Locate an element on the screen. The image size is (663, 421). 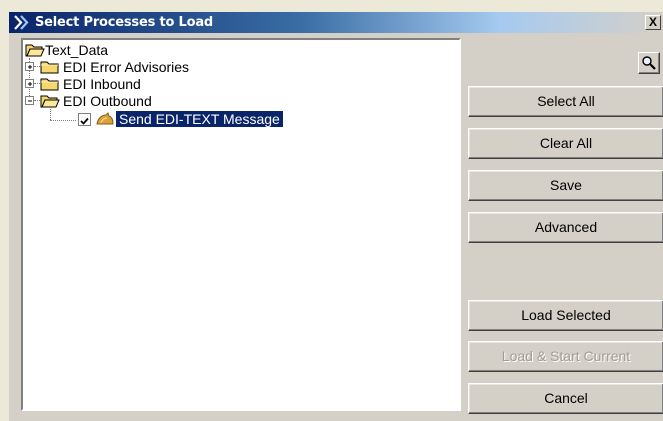
advanced-button: Advanced is located at coordinates (565, 227).